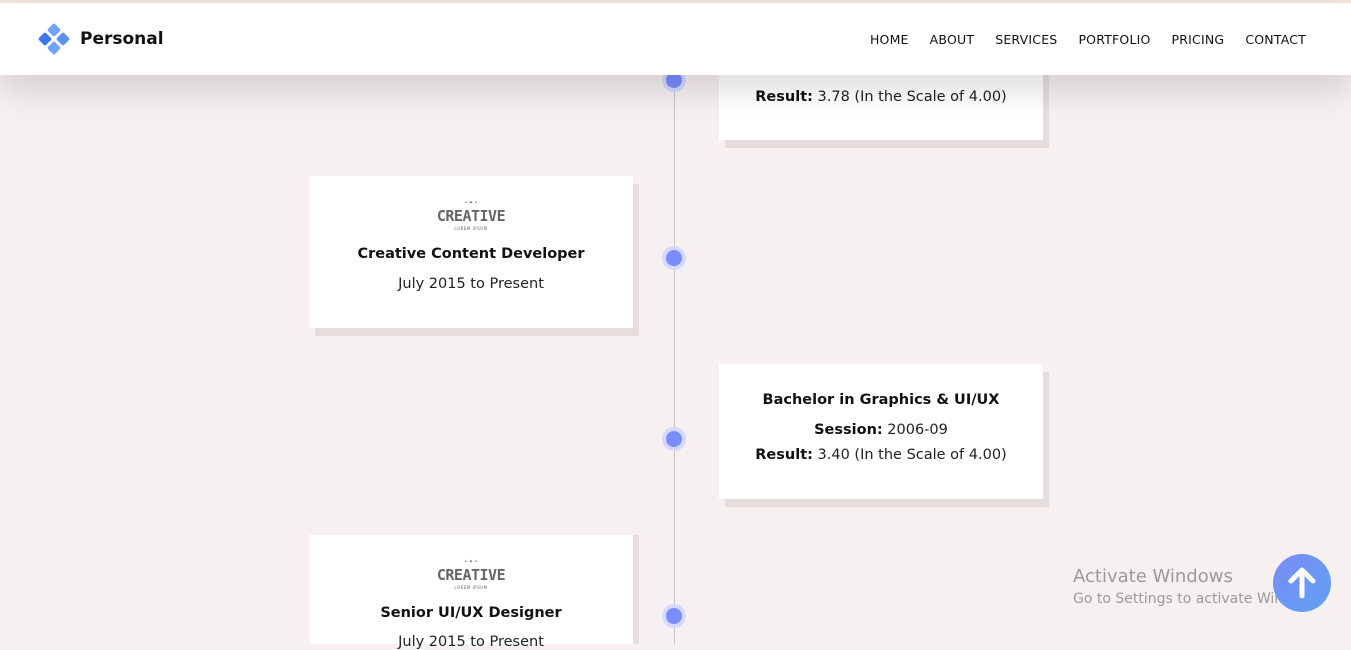 Image resolution: width=1351 pixels, height=650 pixels. I want to click on scroll-to-top-button, so click(1302, 583).